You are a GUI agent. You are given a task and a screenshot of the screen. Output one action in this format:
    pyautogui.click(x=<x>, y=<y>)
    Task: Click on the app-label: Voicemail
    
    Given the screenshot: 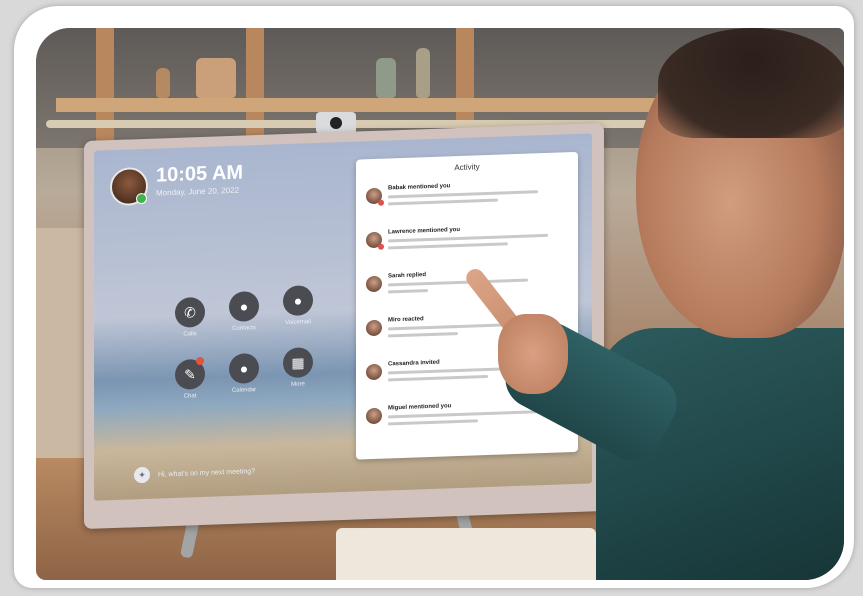 What is the action you would take?
    pyautogui.click(x=298, y=323)
    